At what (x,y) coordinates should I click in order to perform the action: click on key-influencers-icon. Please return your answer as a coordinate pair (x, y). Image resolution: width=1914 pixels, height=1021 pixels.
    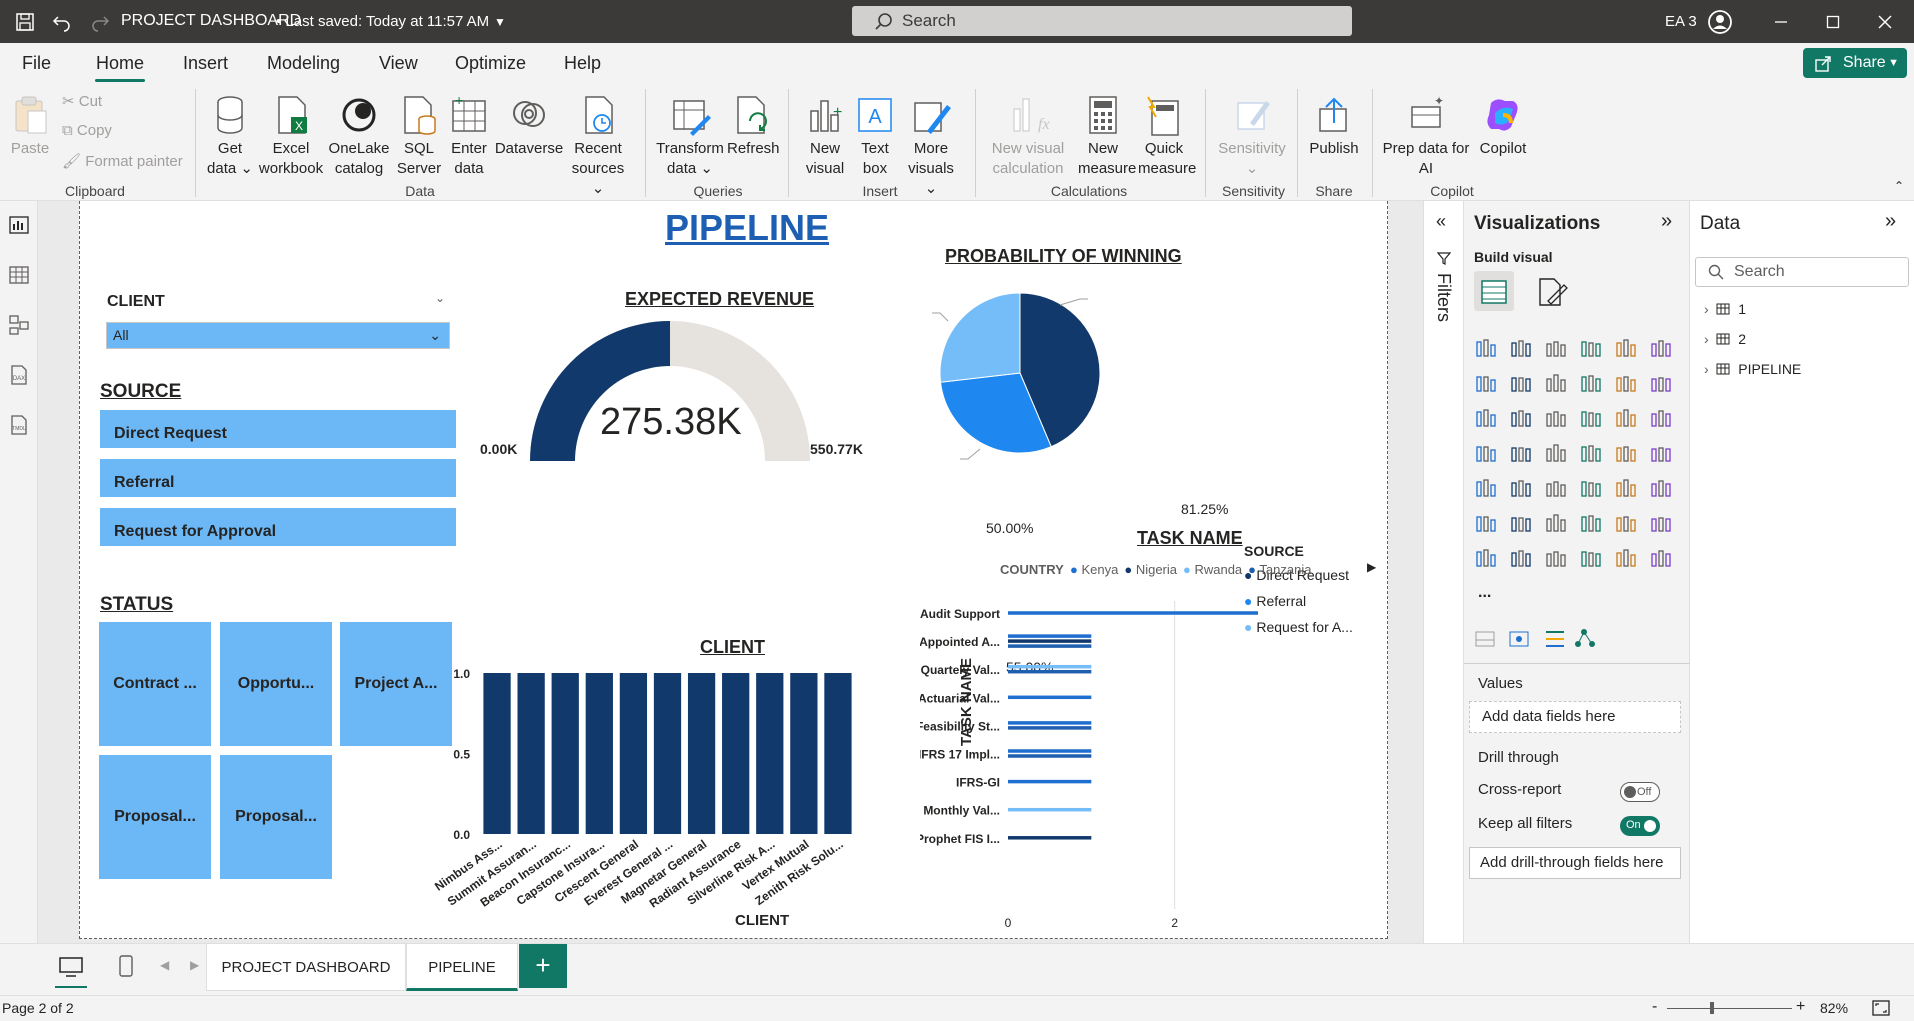
    Looking at the image, I should click on (1521, 523).